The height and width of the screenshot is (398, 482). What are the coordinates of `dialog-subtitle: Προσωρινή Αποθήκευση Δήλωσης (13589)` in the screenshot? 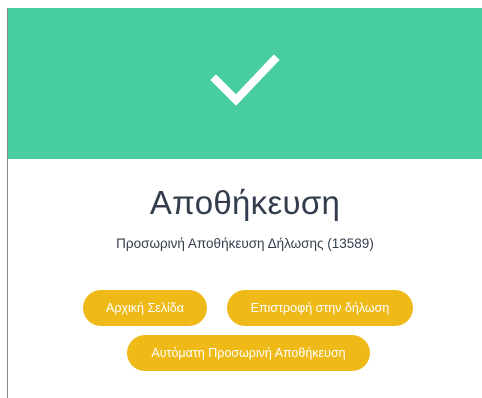 It's located at (245, 243).